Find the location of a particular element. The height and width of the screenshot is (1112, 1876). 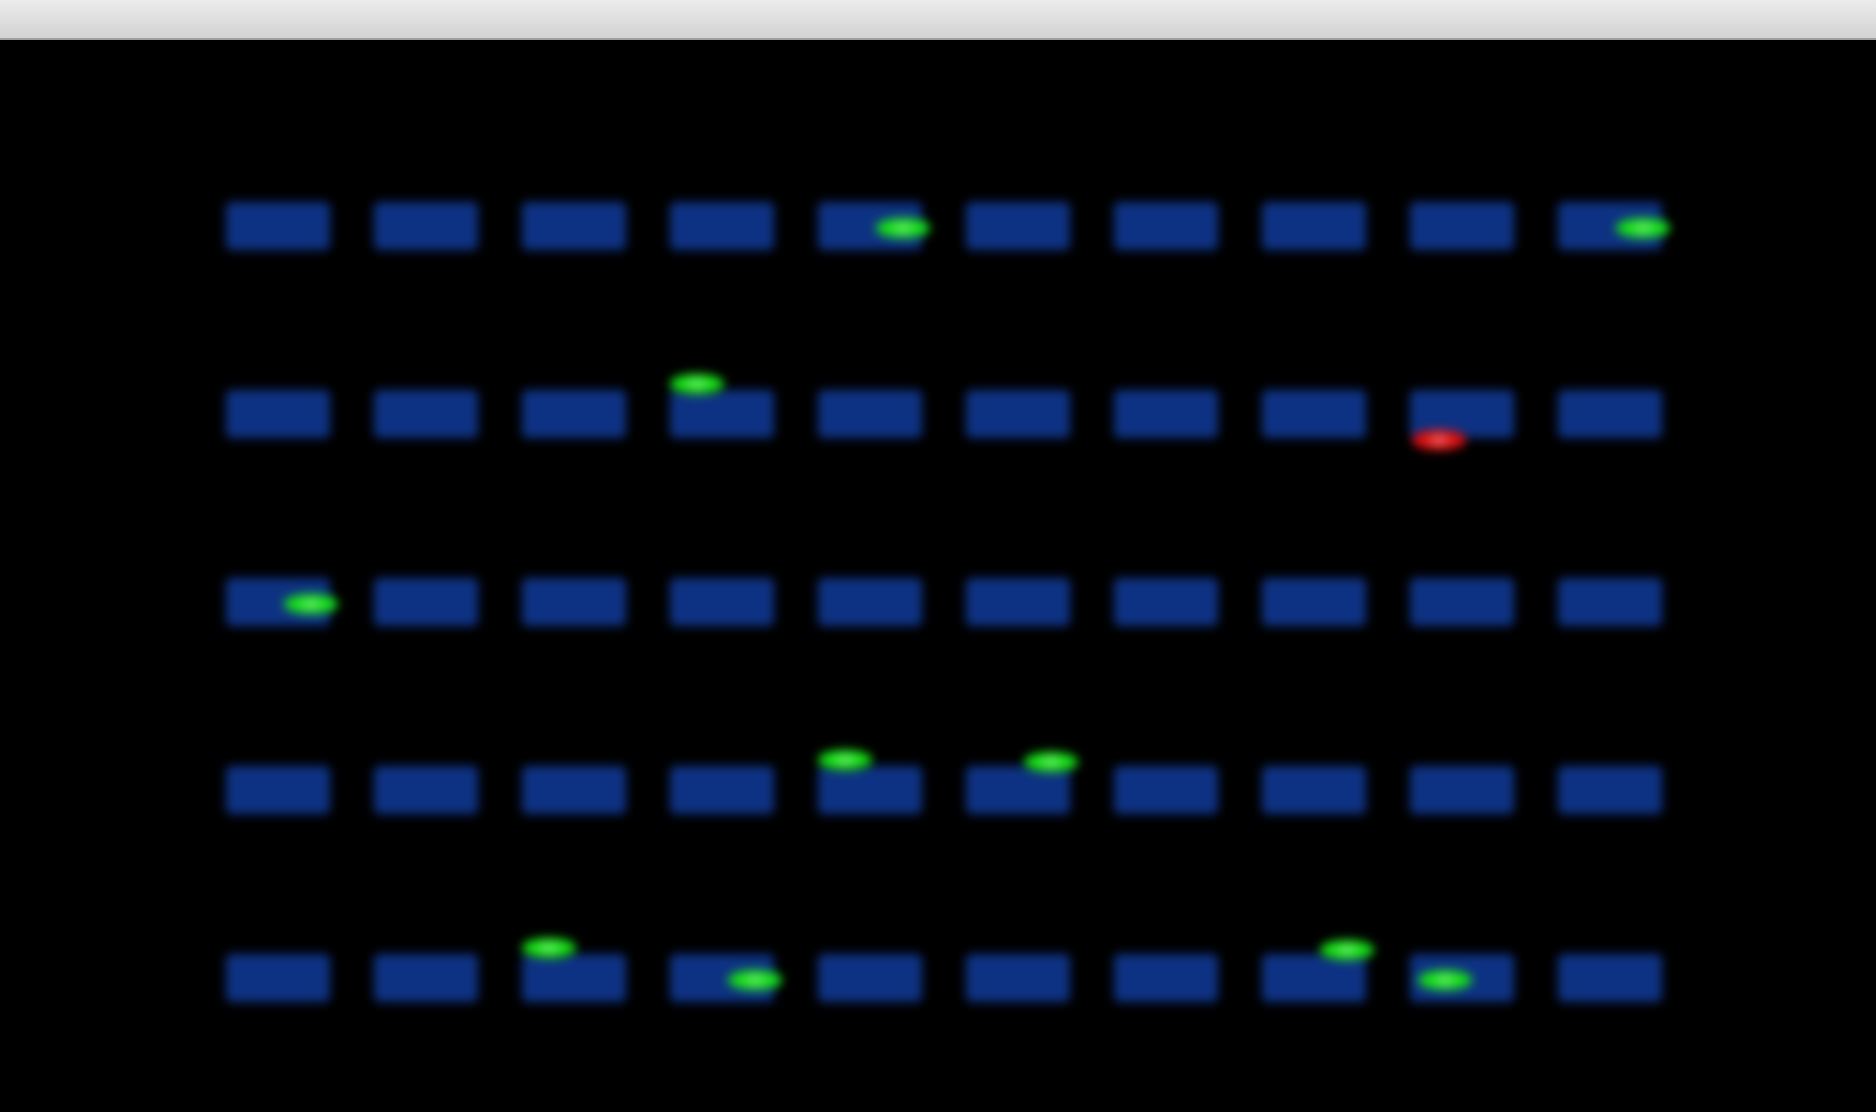

enemy-marker is located at coordinates (1439, 440).